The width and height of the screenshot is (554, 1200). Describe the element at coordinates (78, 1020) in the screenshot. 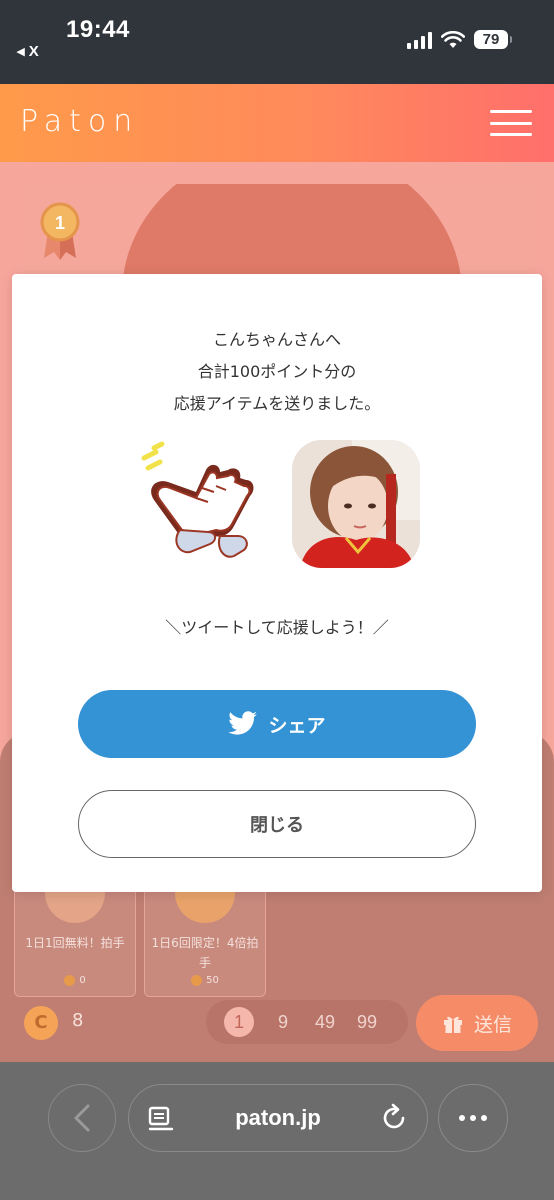

I see `coin-balance: 8` at that location.